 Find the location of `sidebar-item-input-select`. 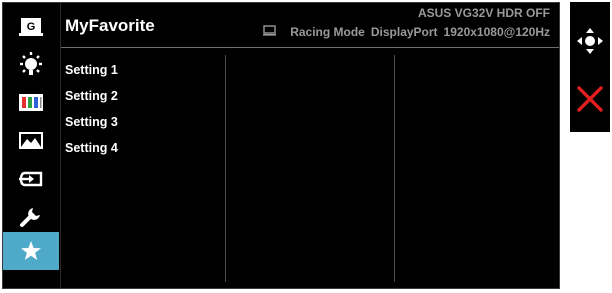

sidebar-item-input-select is located at coordinates (31, 179).